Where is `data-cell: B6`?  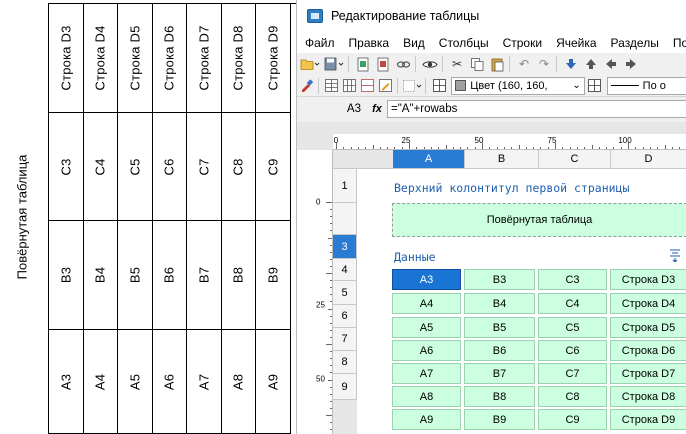 data-cell: B6 is located at coordinates (499, 350).